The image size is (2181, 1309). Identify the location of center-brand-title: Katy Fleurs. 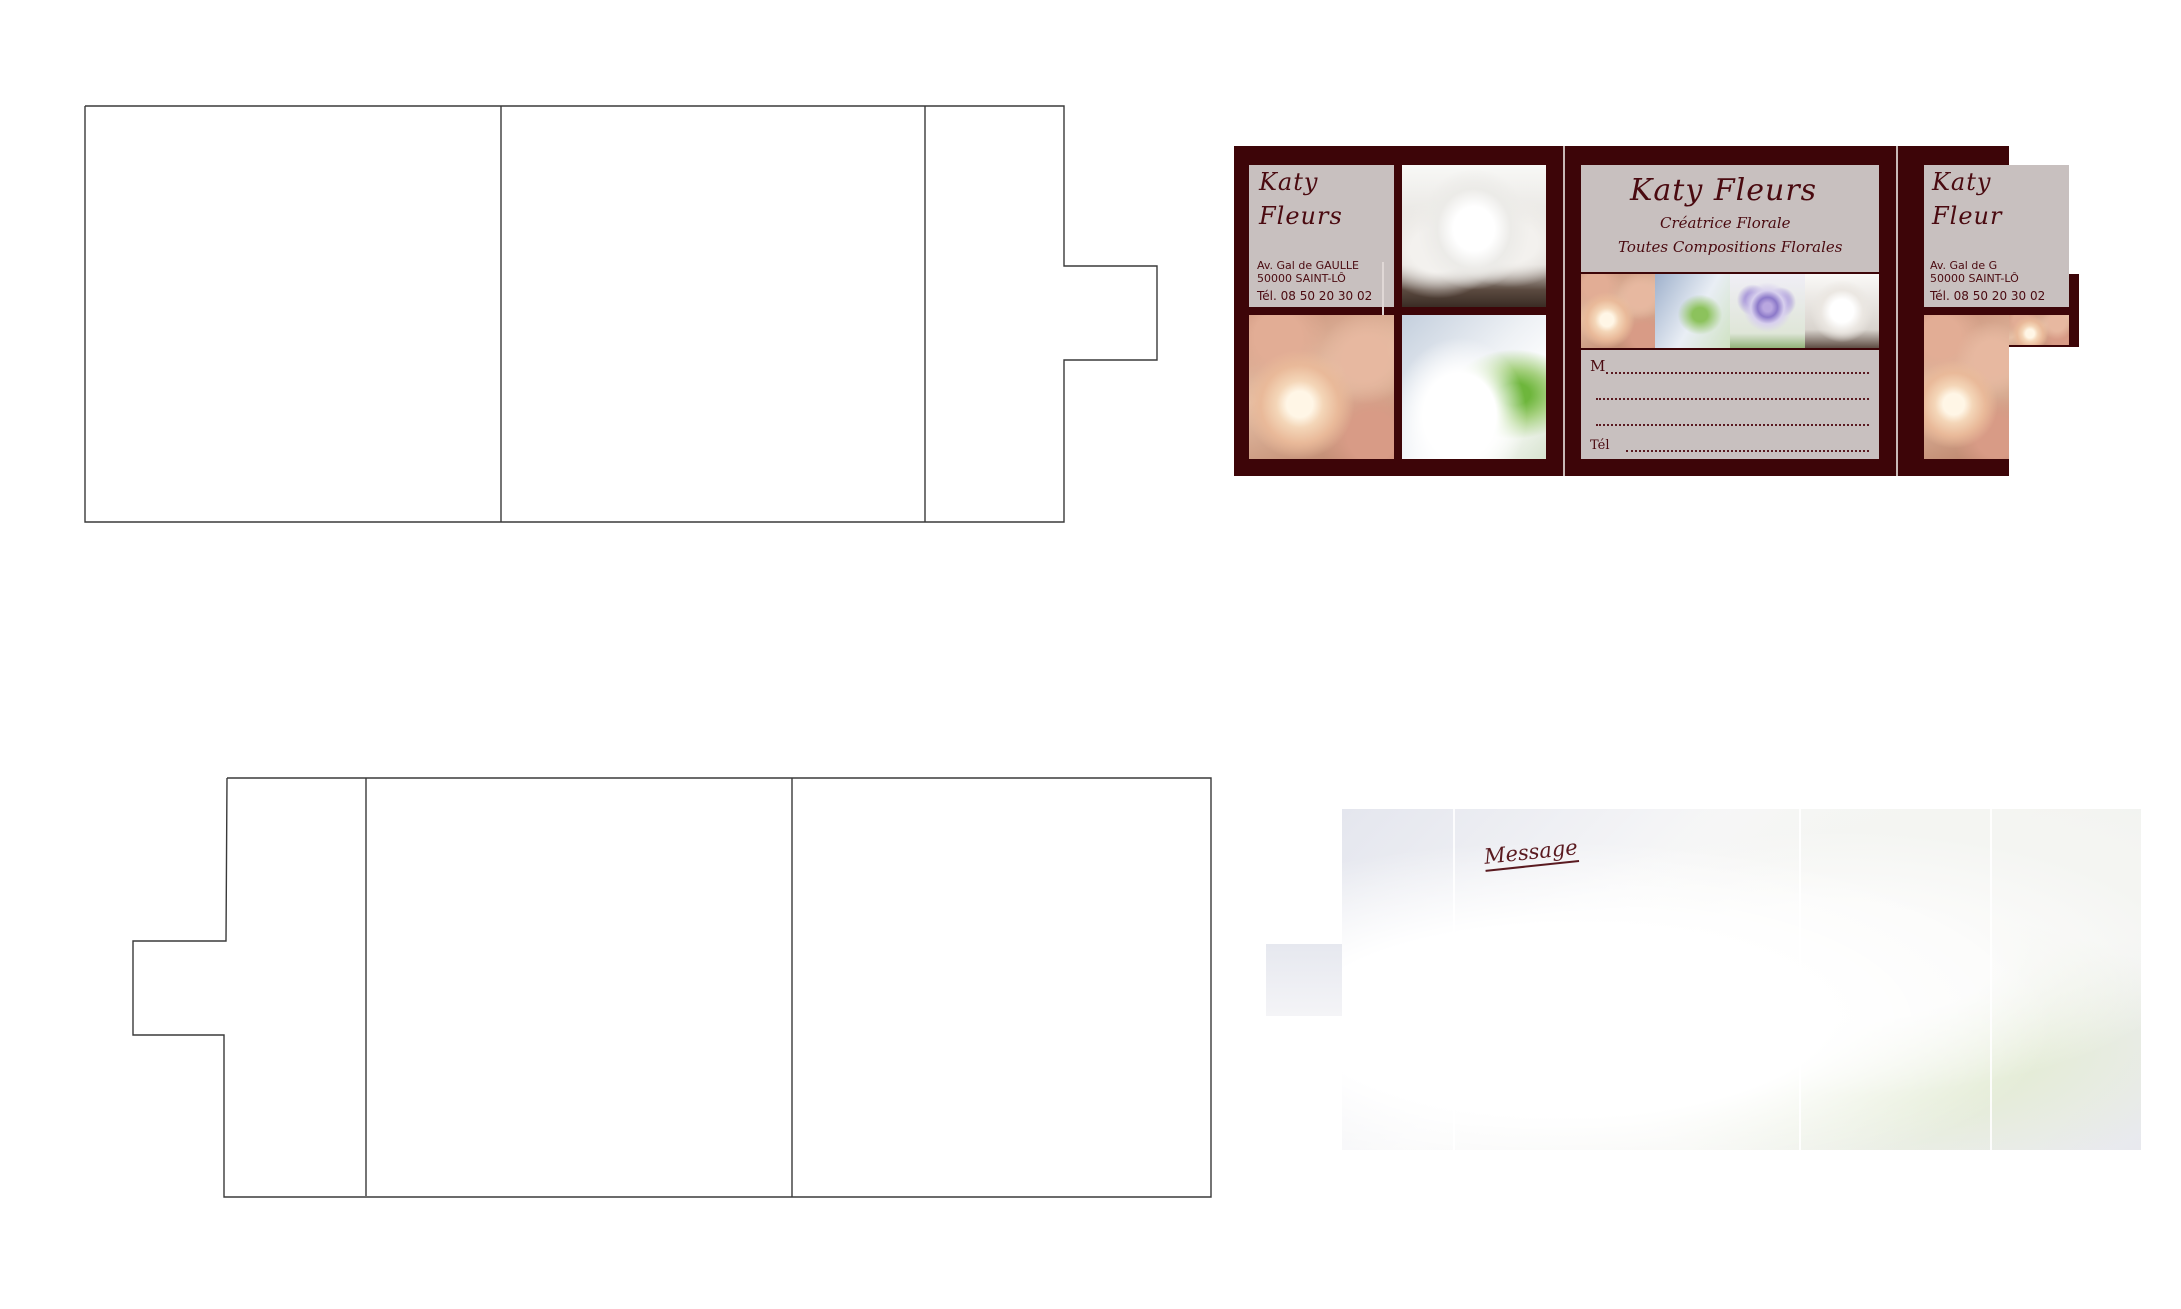
(1724, 190).